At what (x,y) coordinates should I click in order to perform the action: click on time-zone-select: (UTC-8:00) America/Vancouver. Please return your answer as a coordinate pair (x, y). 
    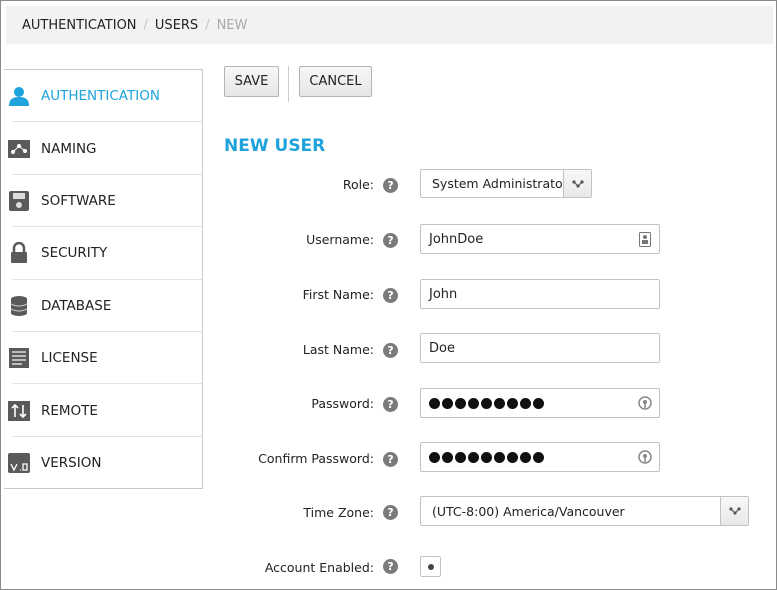
    Looking at the image, I should click on (584, 511).